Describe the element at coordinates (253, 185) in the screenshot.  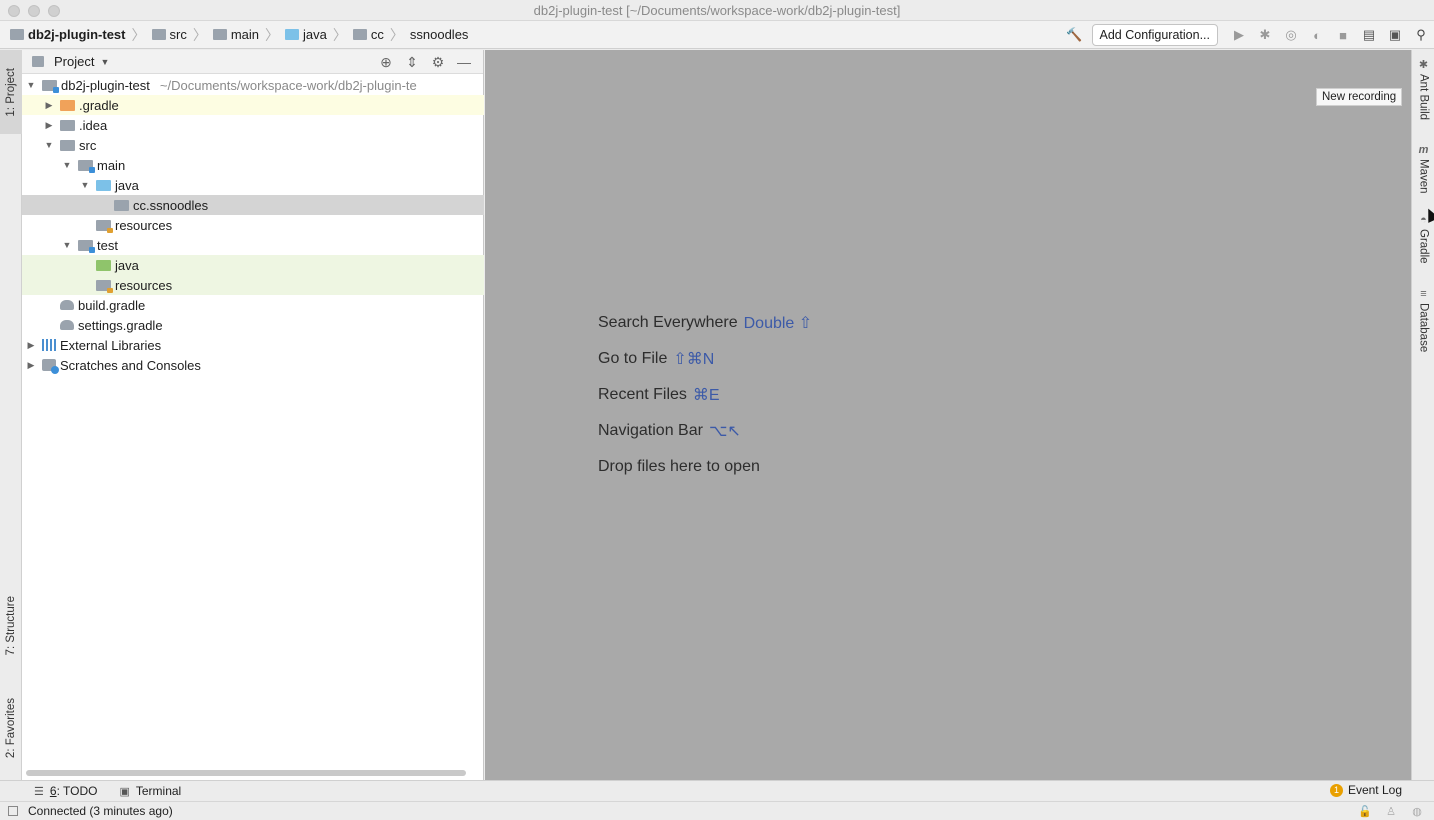
I see `tree-node-main-java: ▼ java` at that location.